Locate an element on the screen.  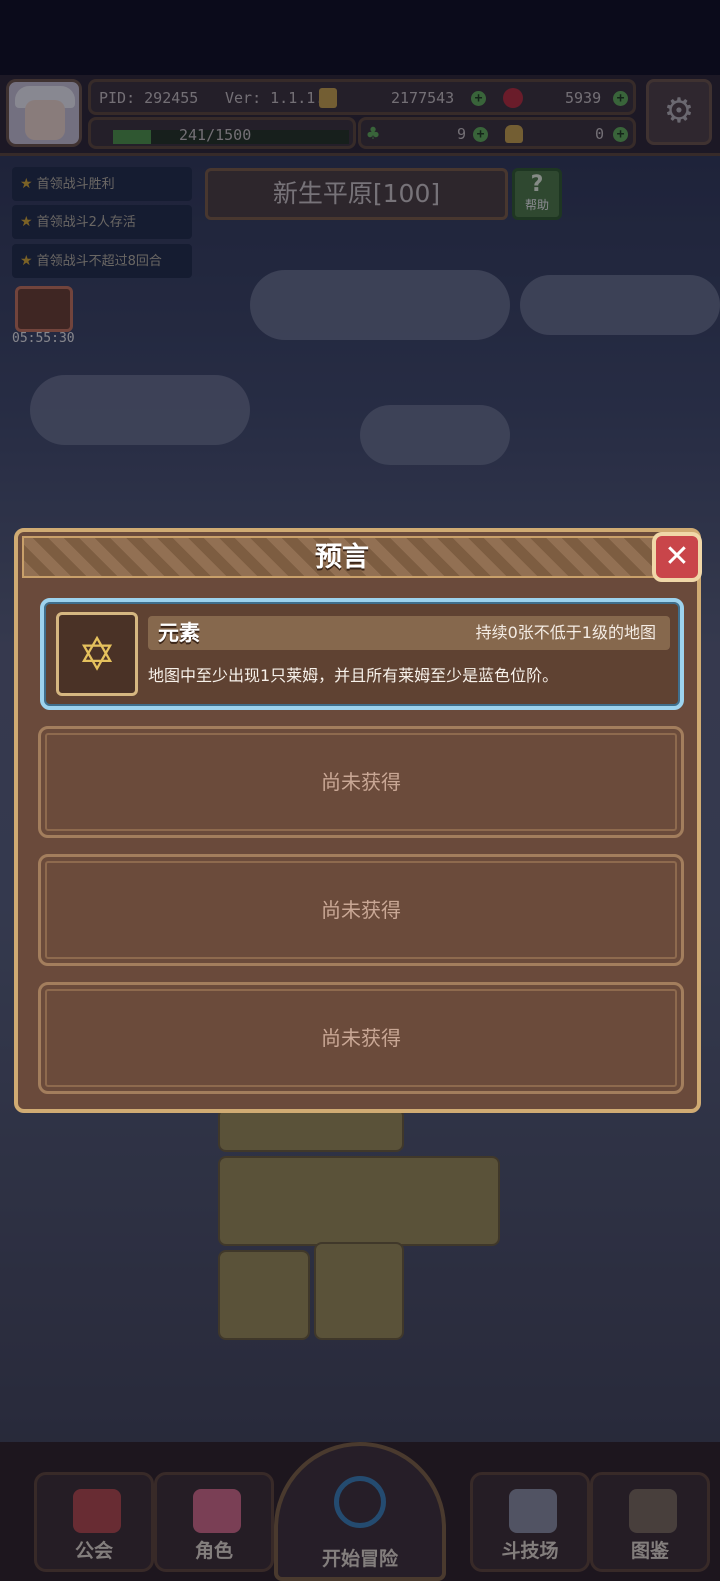
close-button: ✕ is located at coordinates (677, 557).